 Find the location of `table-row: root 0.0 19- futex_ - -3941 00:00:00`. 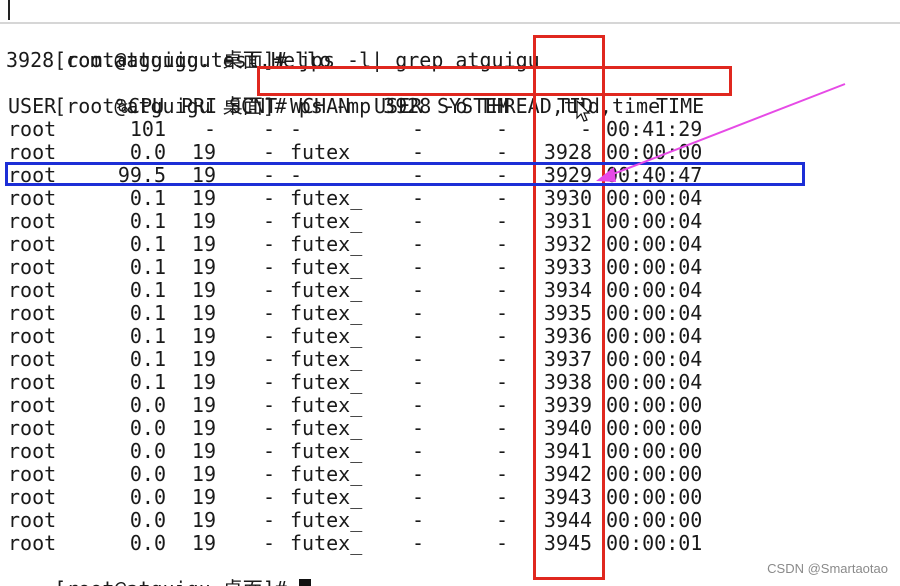

table-row: root 0.0 19- futex_ - -3941 00:00:00 is located at coordinates (450, 451).